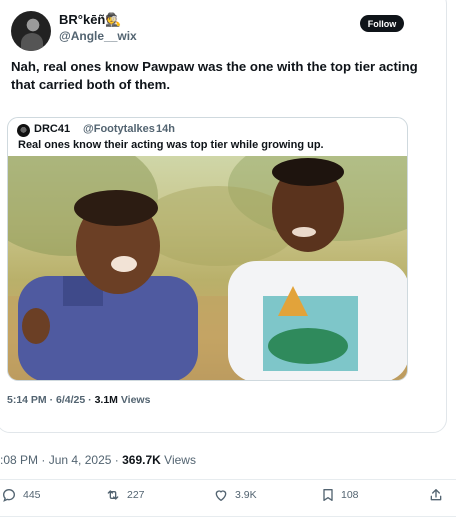 This screenshot has height=527, width=456. Describe the element at coordinates (90, 20) in the screenshot. I see `author-display-name: BR°kēñ🕵️` at that location.